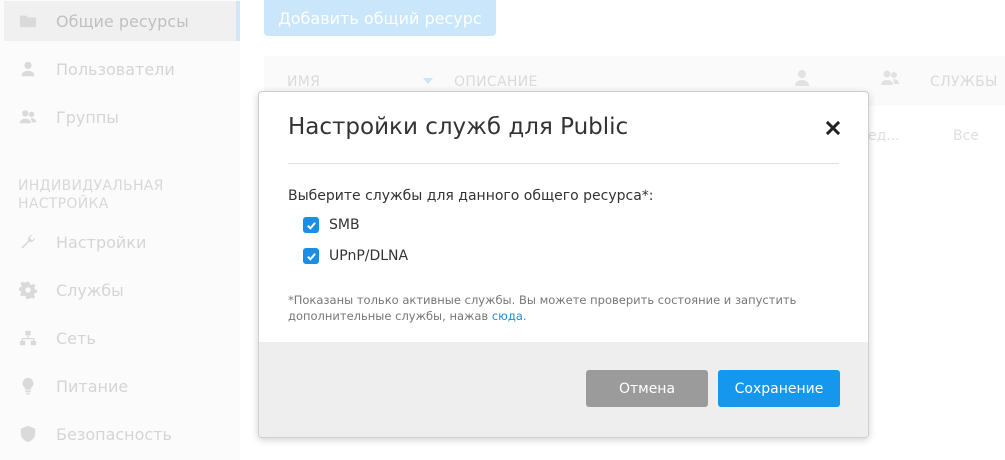 The height and width of the screenshot is (460, 1005). Describe the element at coordinates (563, 389) in the screenshot. I see `dialog-footer: Отмена Сохранение` at that location.